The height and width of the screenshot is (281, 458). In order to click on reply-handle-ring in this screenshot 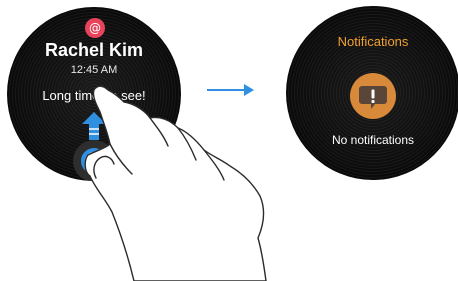, I will do `click(94, 161)`.